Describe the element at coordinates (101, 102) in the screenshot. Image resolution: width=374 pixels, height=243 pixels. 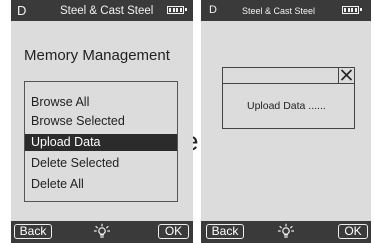
I see `menu-item-browse-all: Browse All` at that location.